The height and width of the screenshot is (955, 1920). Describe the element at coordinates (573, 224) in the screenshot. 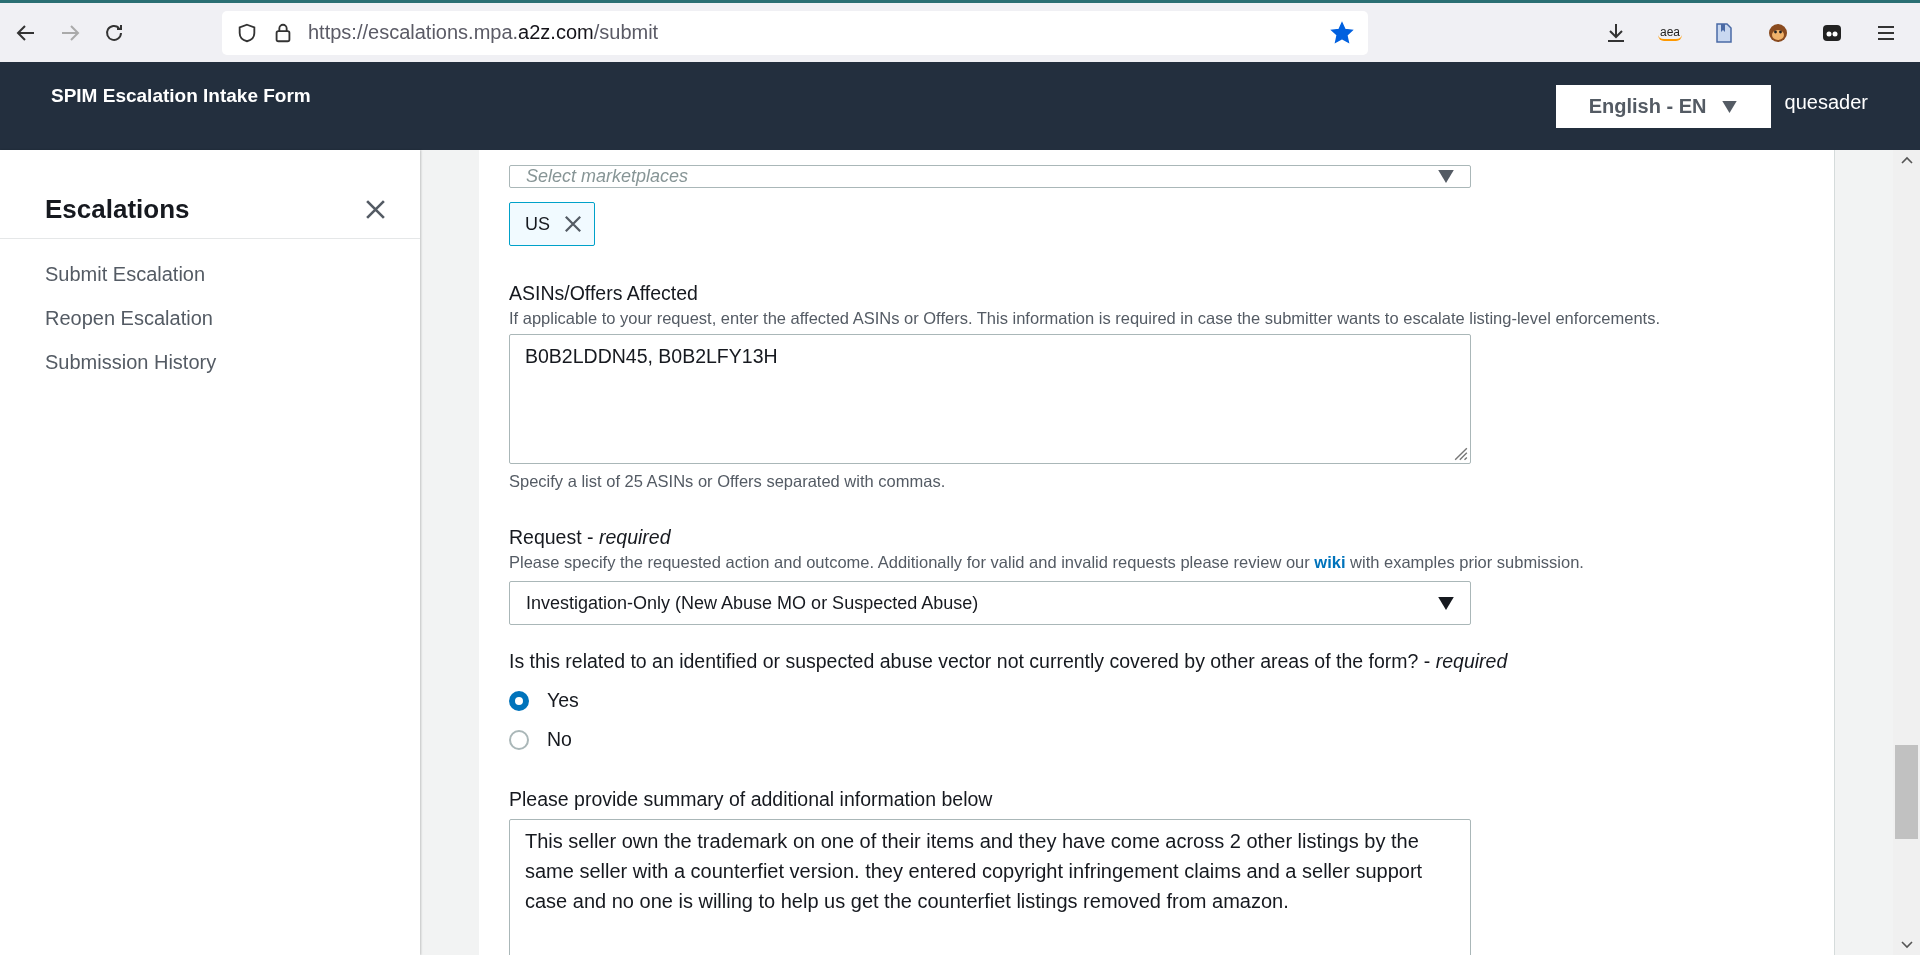

I see `remove-icon` at that location.